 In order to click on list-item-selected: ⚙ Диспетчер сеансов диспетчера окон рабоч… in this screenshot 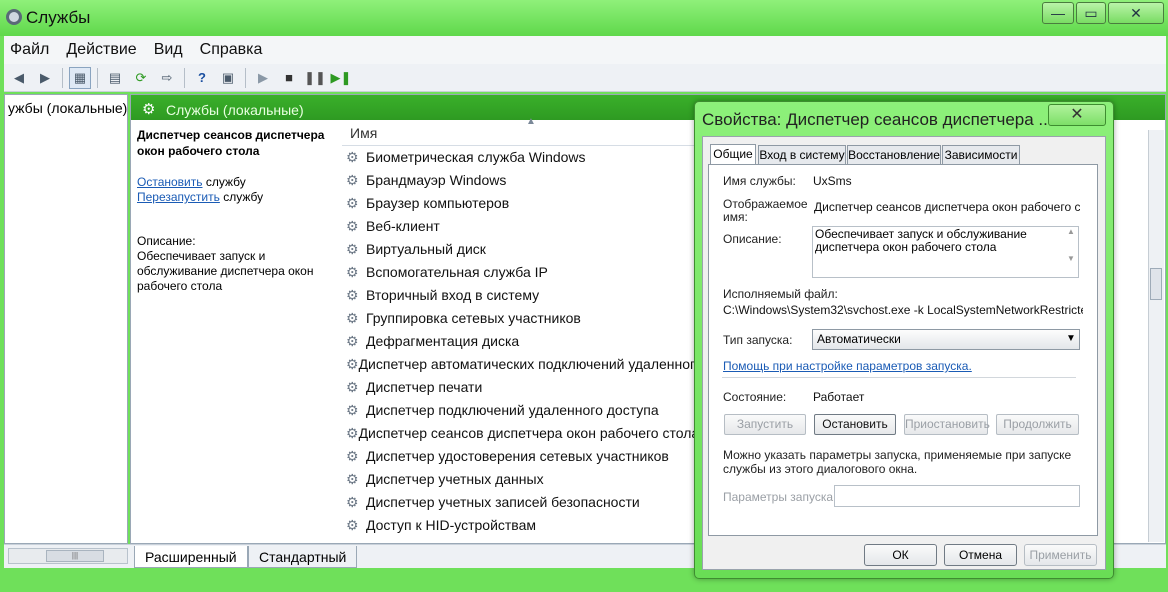, I will do `click(521, 433)`.